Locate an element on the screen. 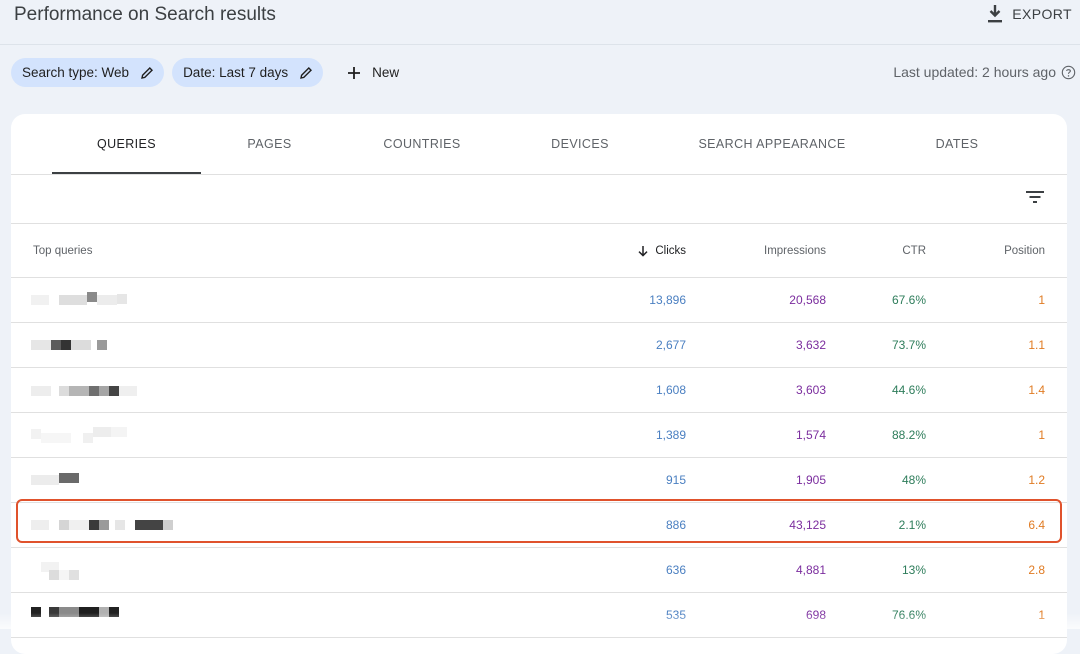 The width and height of the screenshot is (1080, 654). impressions-value: 1,574 is located at coordinates (810, 435).